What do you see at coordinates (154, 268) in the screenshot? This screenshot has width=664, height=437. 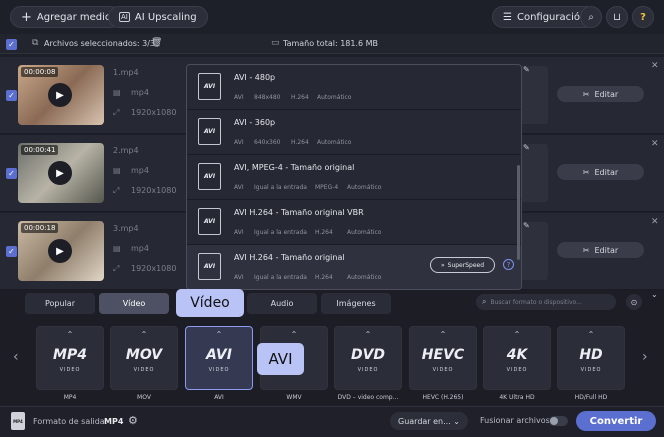 I see `file-resolution: 1920x1080` at bounding box center [154, 268].